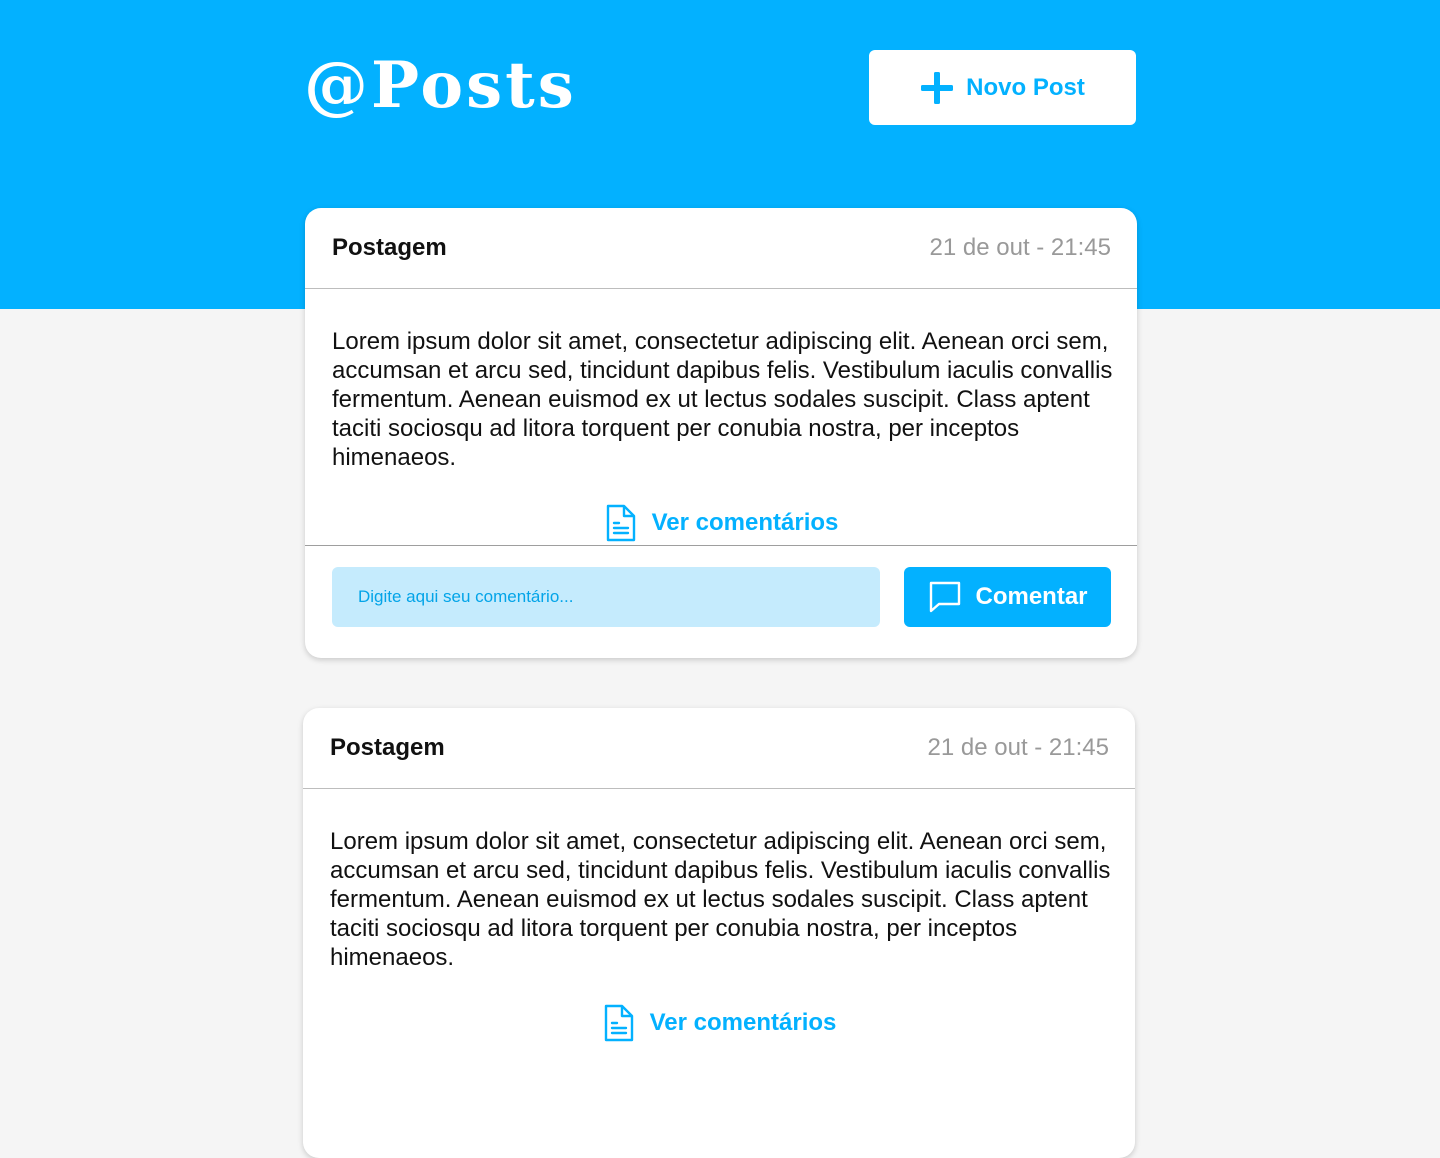  What do you see at coordinates (1025, 87) in the screenshot?
I see `new-post-label: Novo Post` at bounding box center [1025, 87].